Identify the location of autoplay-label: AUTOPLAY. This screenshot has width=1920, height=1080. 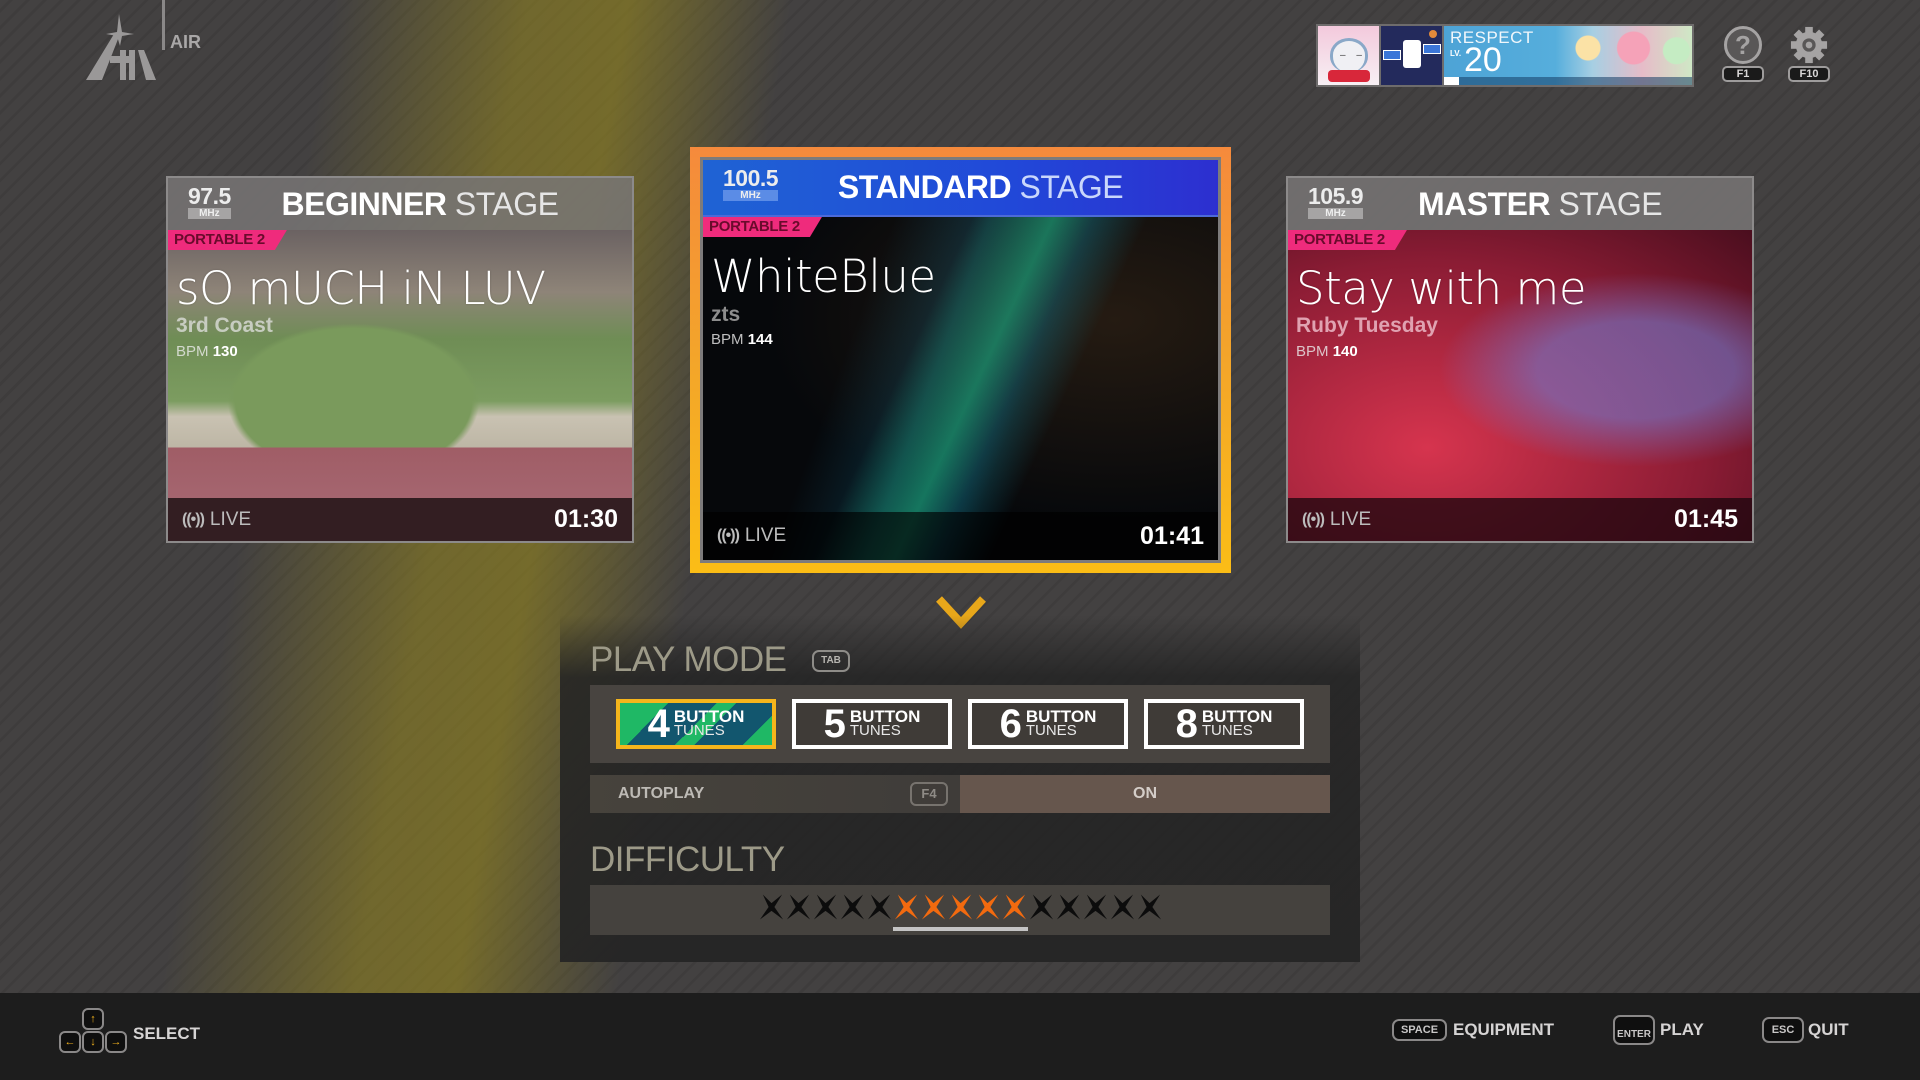
(661, 793).